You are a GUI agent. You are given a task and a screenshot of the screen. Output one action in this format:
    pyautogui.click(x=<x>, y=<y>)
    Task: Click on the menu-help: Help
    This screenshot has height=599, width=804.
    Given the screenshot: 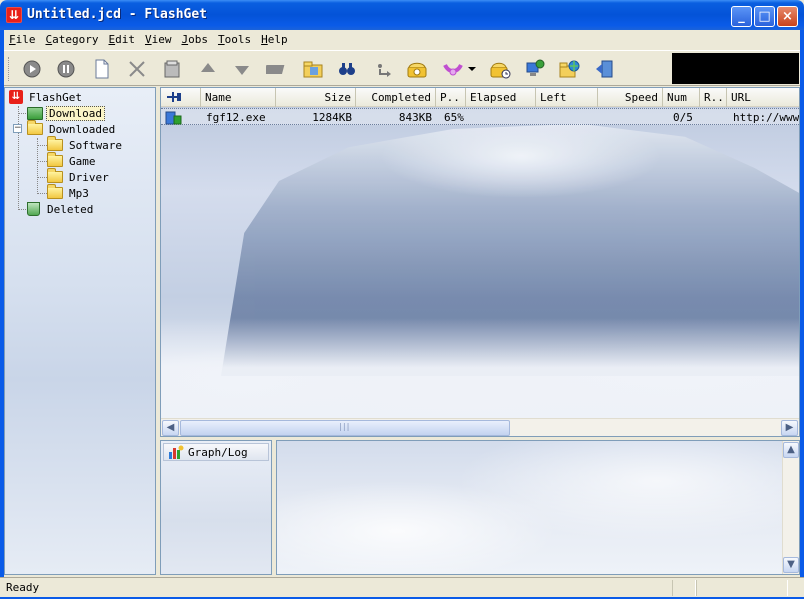 What is the action you would take?
    pyautogui.click(x=274, y=38)
    